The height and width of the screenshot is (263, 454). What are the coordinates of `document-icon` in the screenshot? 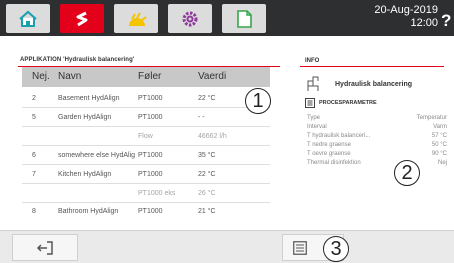 It's located at (244, 18).